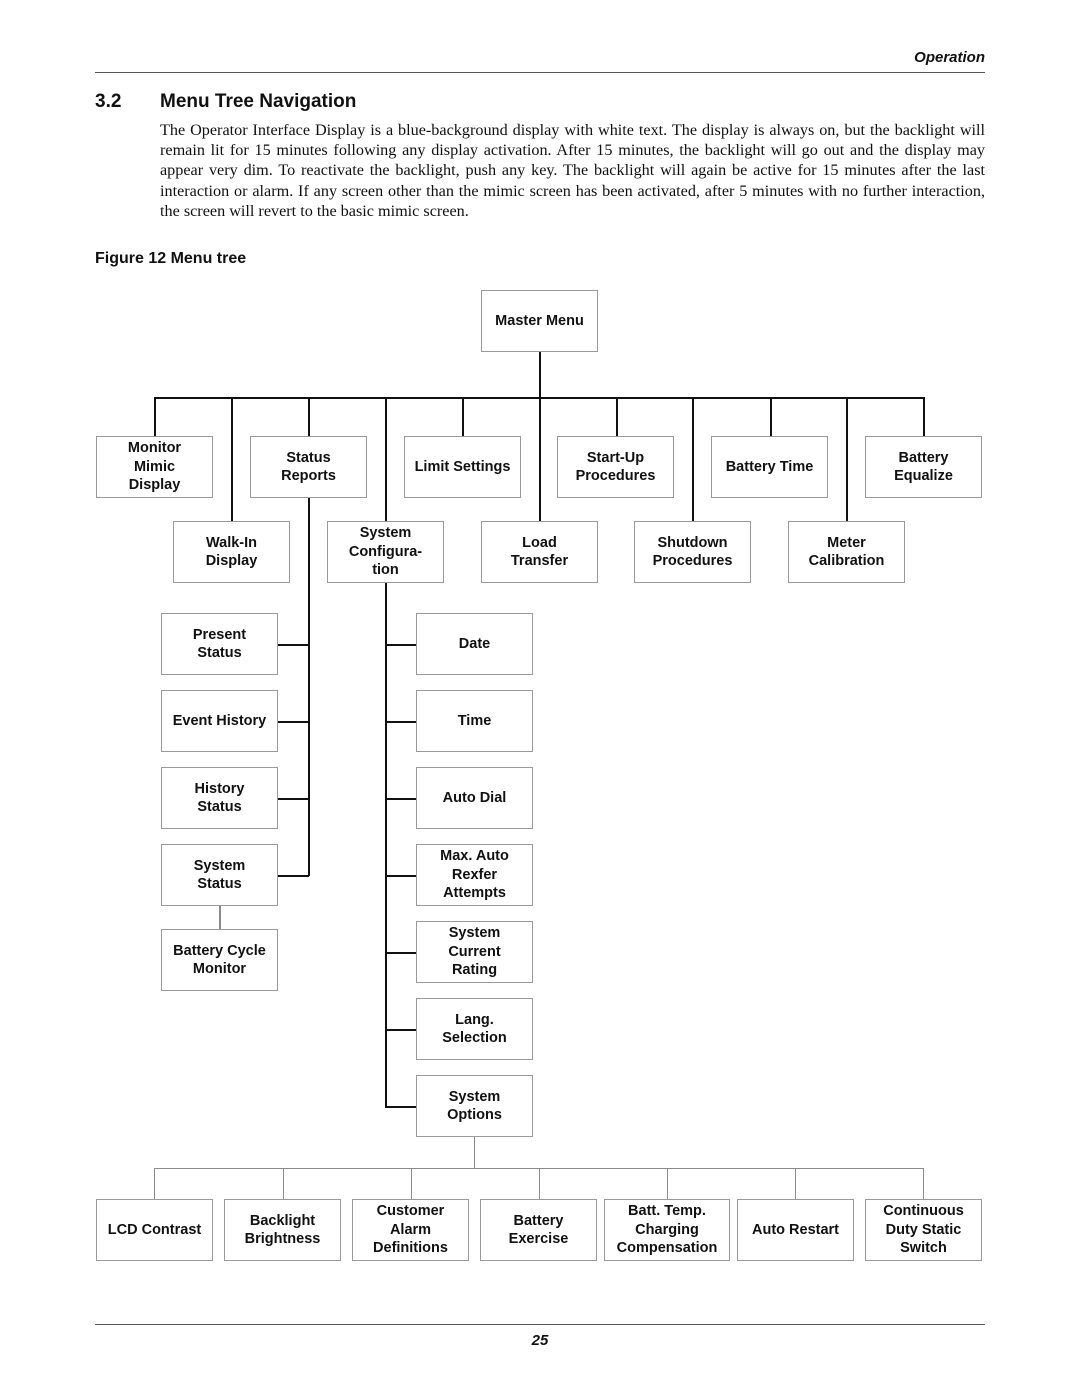 This screenshot has height=1397, width=1080. Describe the element at coordinates (474, 1106) in the screenshot. I see `node-system-options: System Options` at that location.